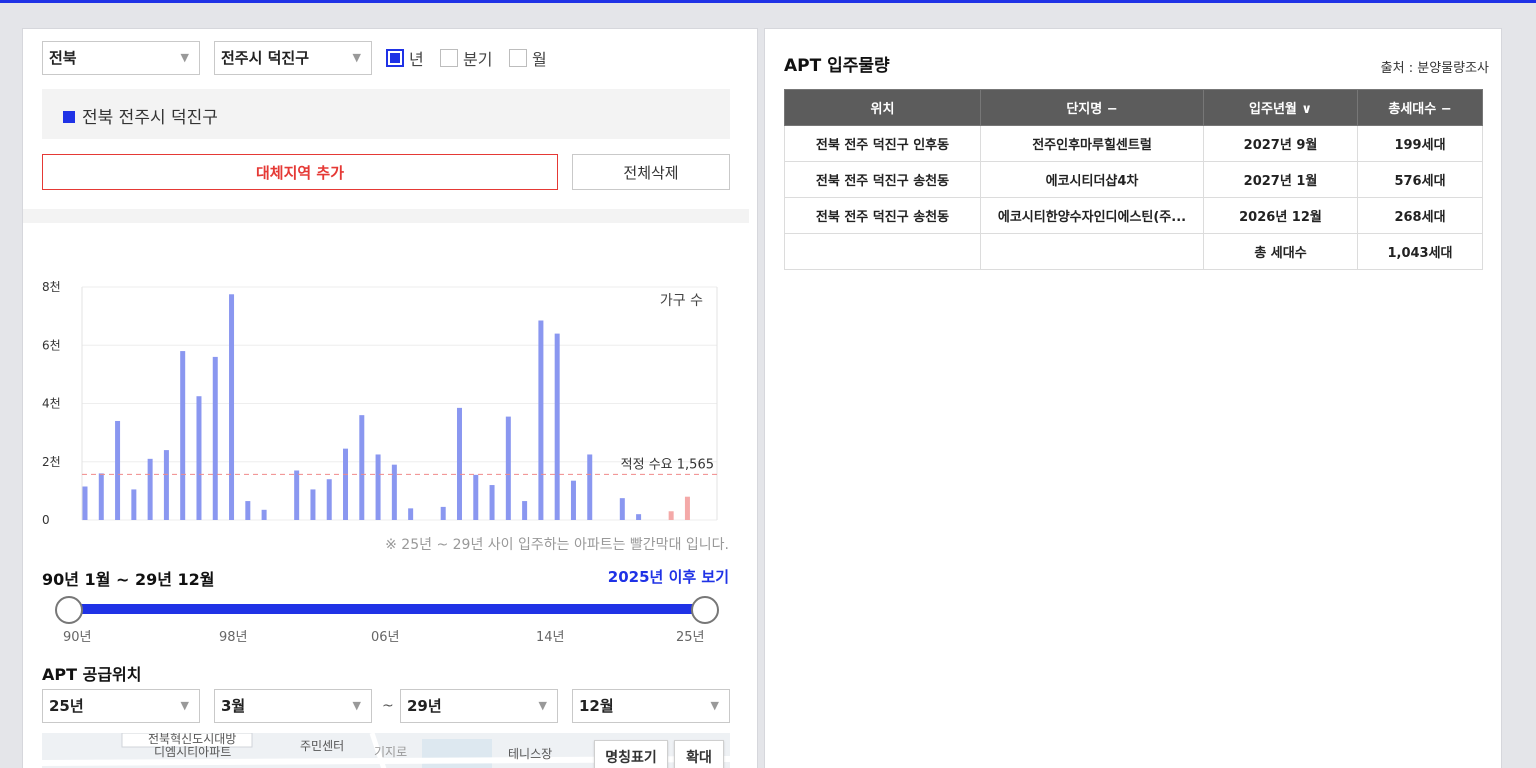 This screenshot has height=768, width=1536. I want to click on cell-total-units: 268세대, so click(1420, 215).